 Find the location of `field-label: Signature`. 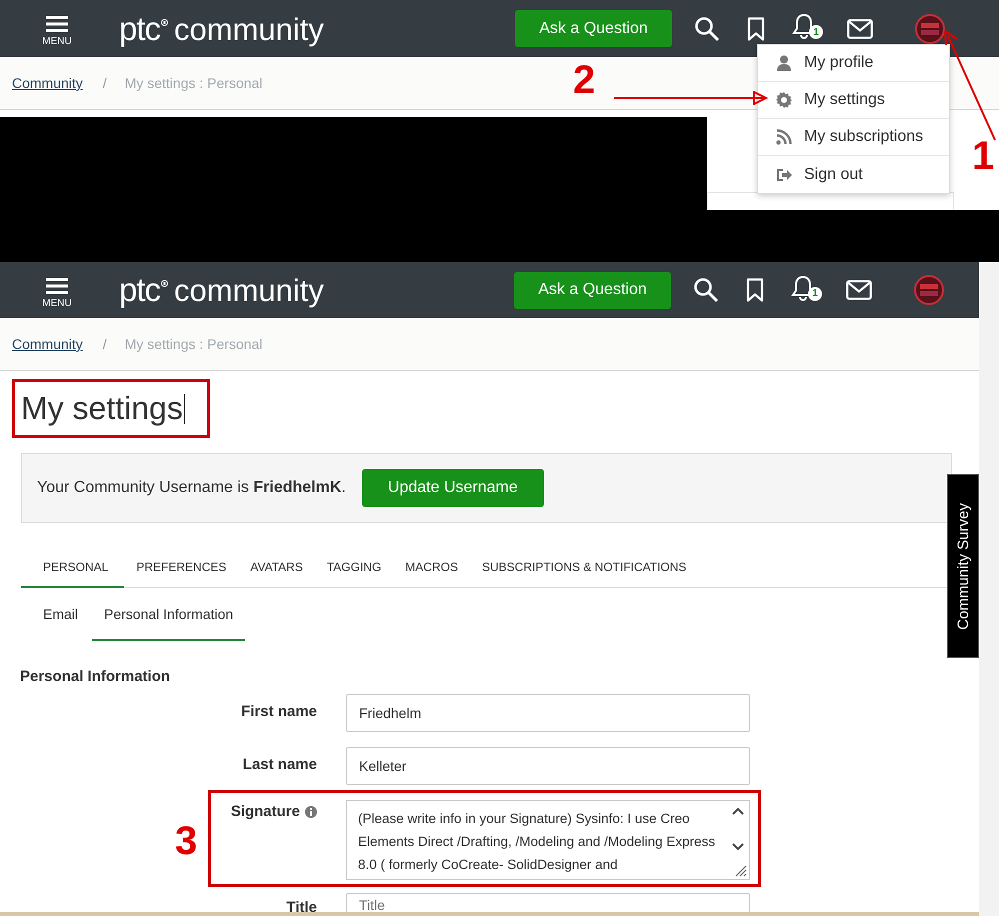

field-label: Signature is located at coordinates (265, 811).